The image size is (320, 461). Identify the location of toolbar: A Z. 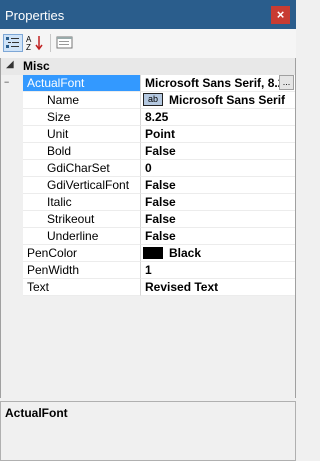
(148, 44).